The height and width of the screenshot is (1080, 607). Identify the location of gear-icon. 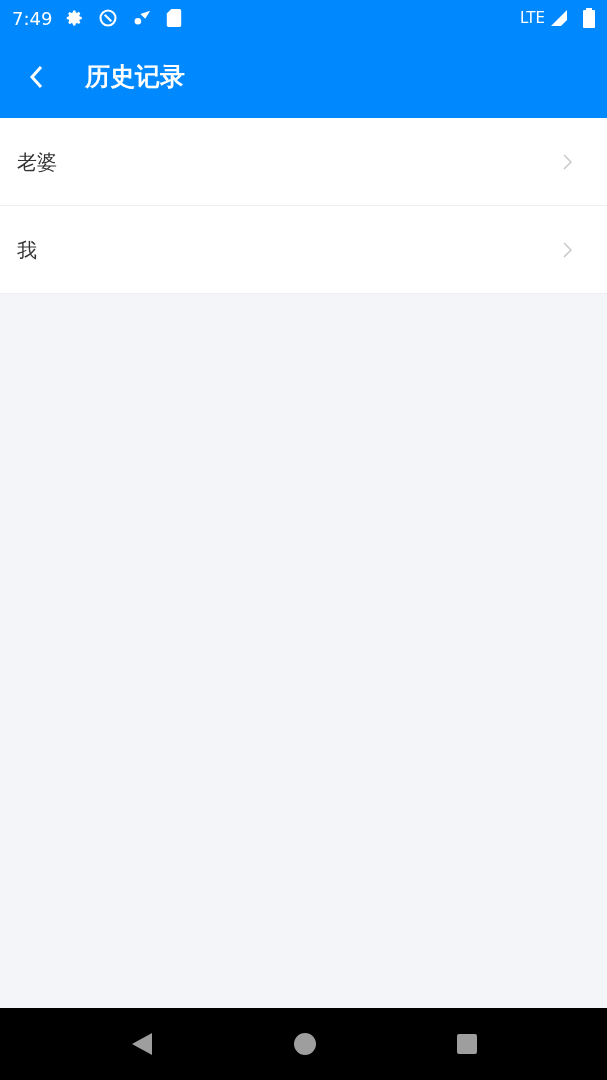
(75, 18).